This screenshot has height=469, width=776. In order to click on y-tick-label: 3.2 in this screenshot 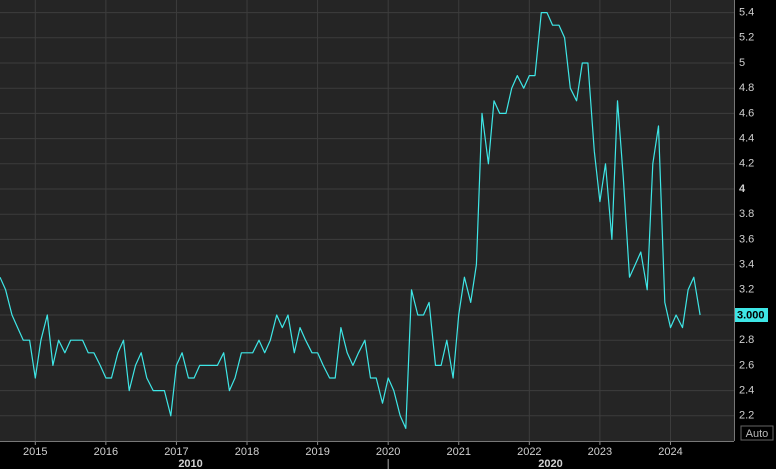, I will do `click(746, 290)`.